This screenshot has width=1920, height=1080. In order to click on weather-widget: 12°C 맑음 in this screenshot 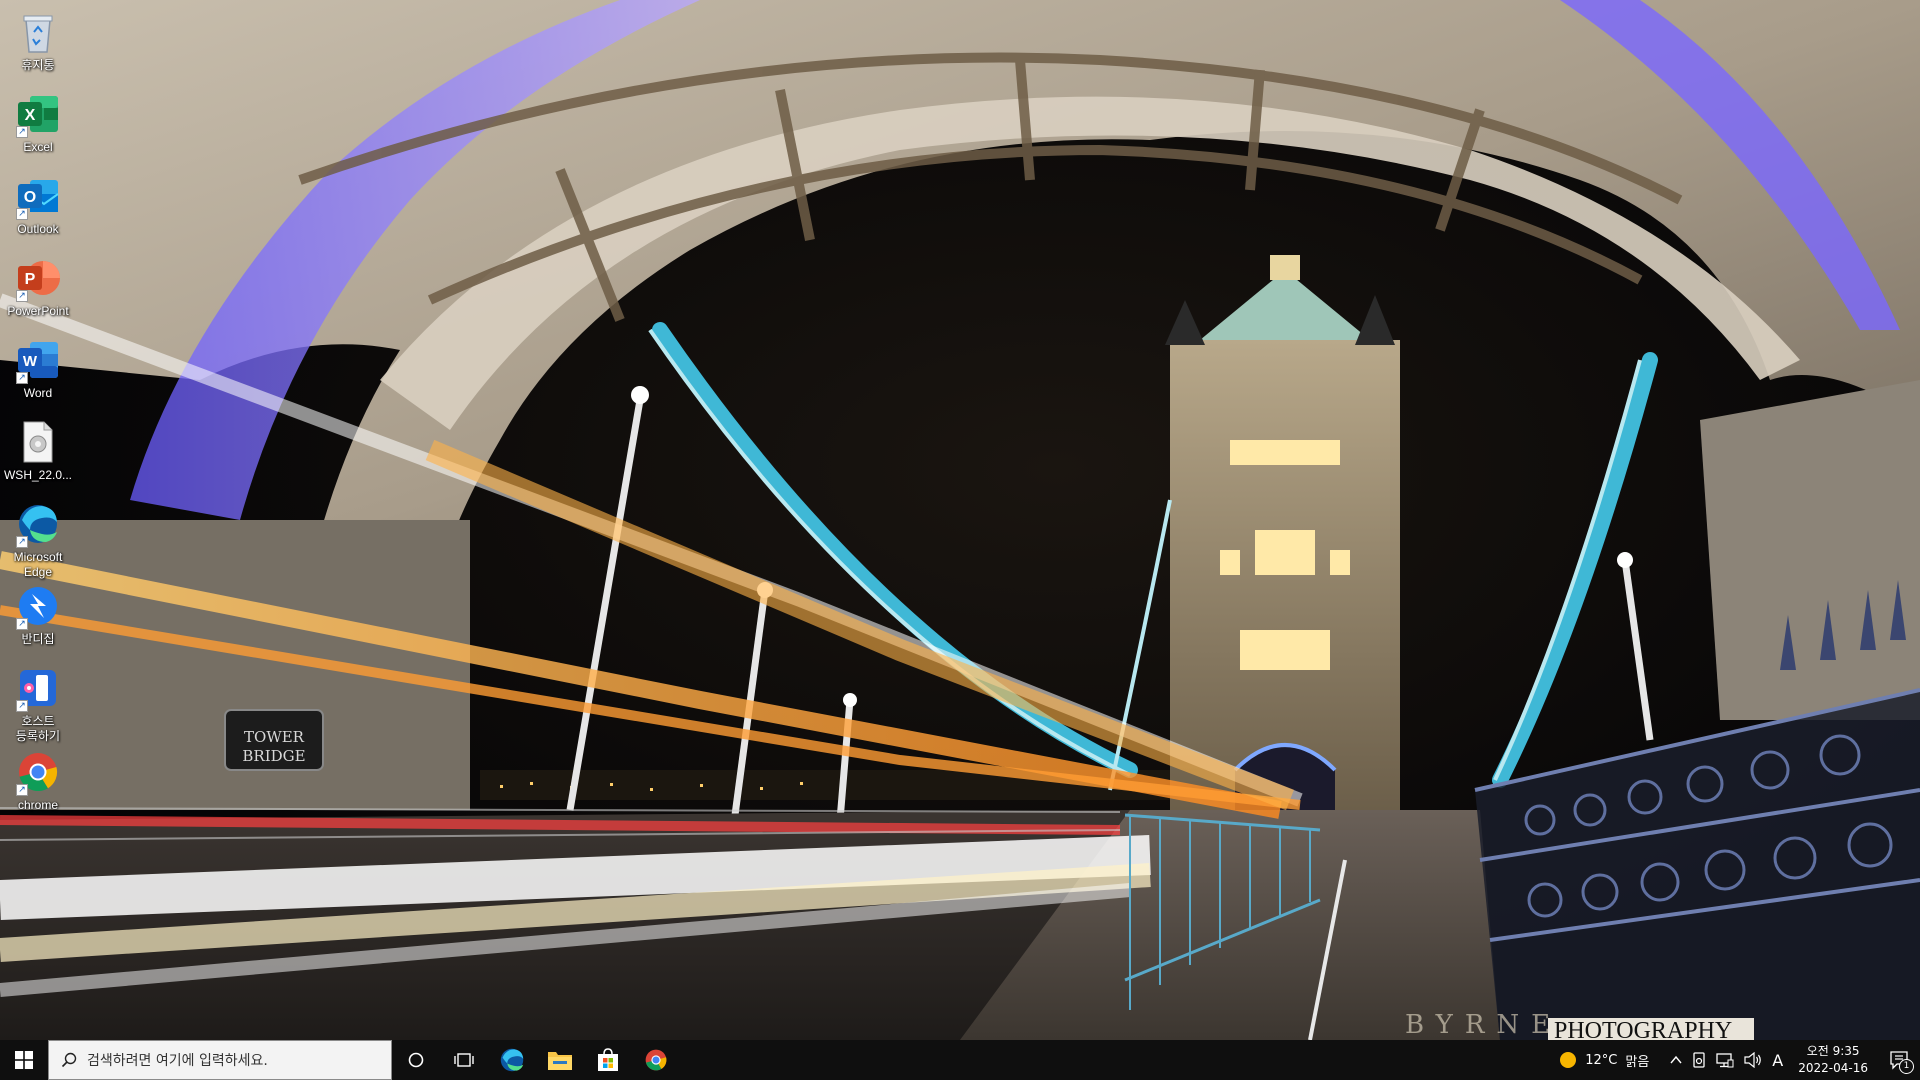, I will do `click(1604, 1060)`.